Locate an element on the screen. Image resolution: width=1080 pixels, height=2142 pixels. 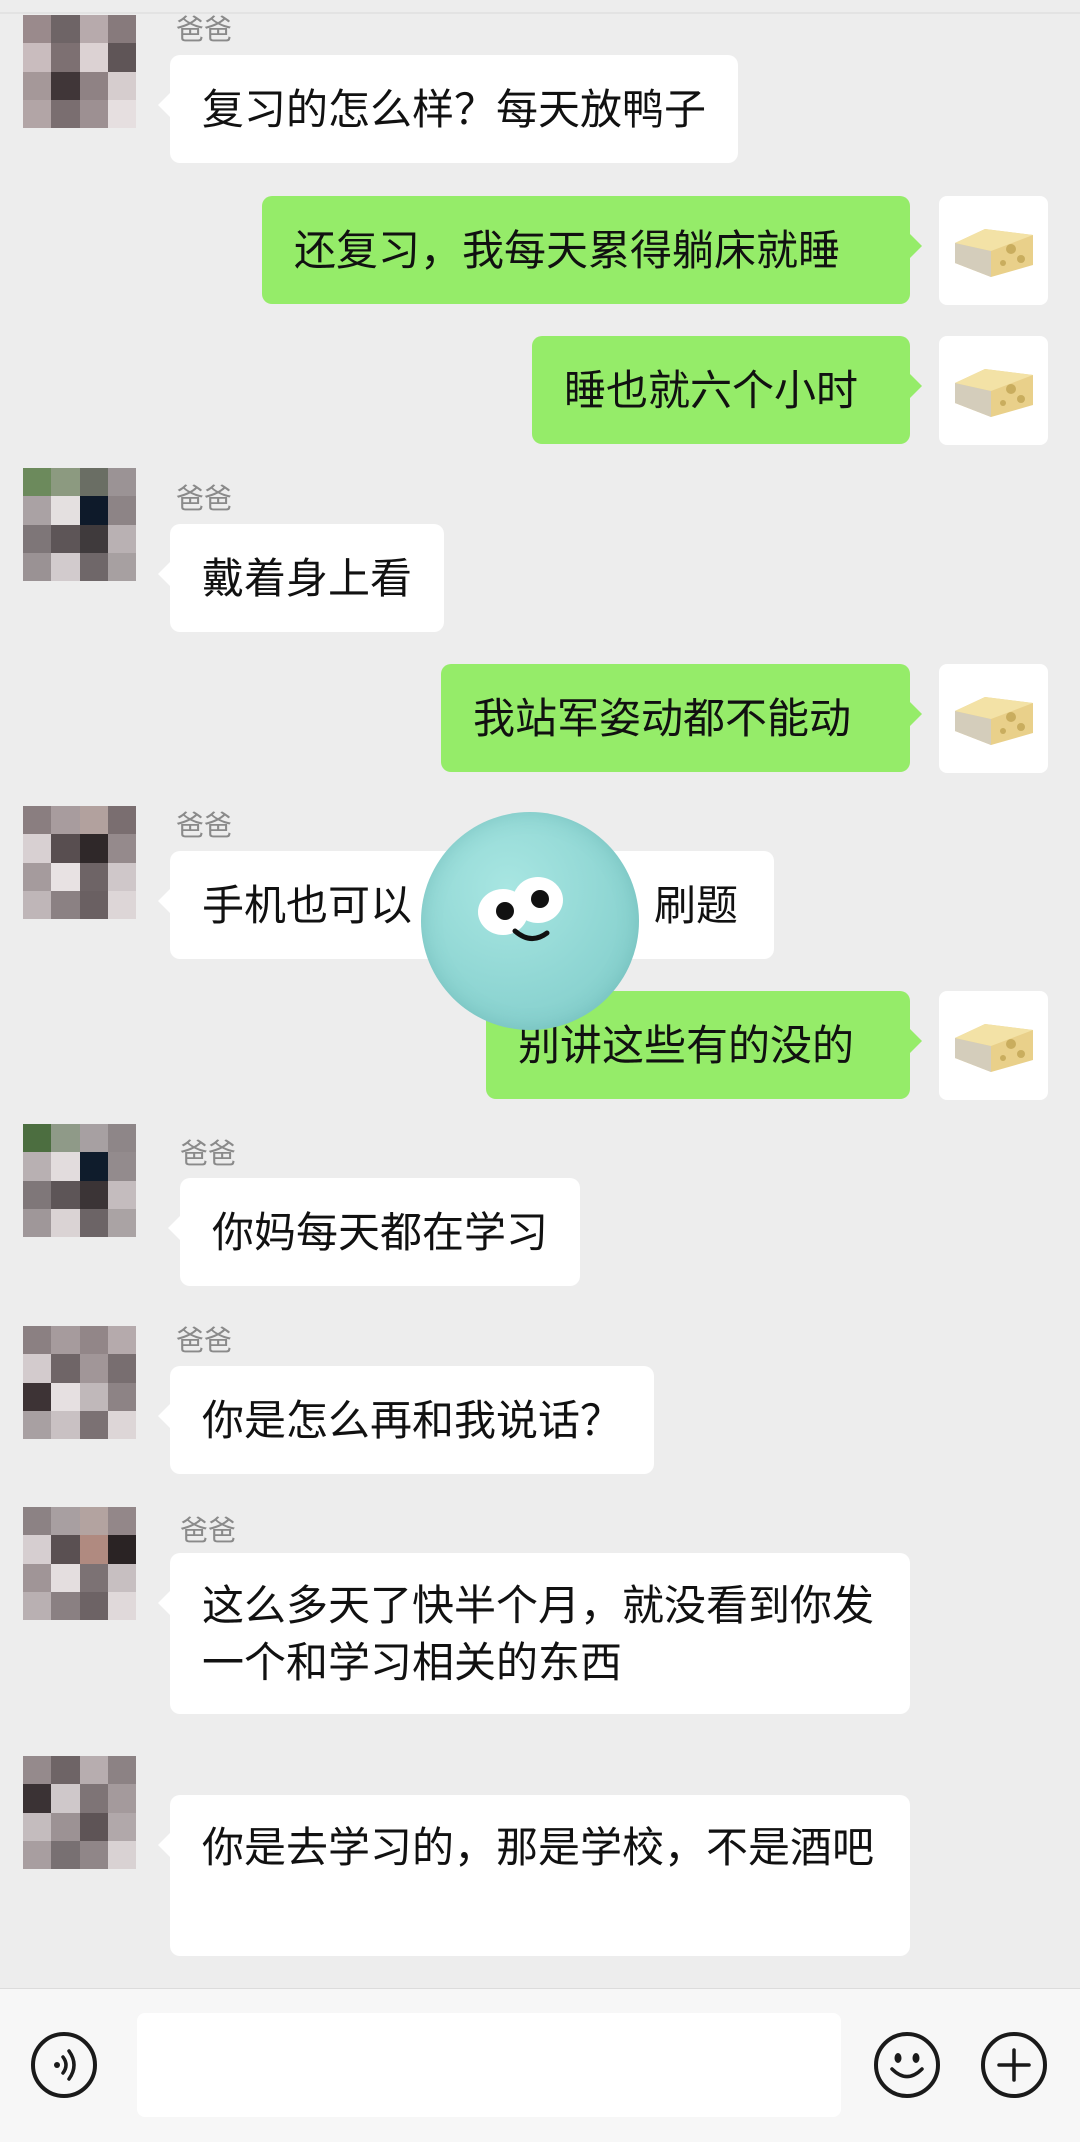
emoji-button is located at coordinates (907, 2065).